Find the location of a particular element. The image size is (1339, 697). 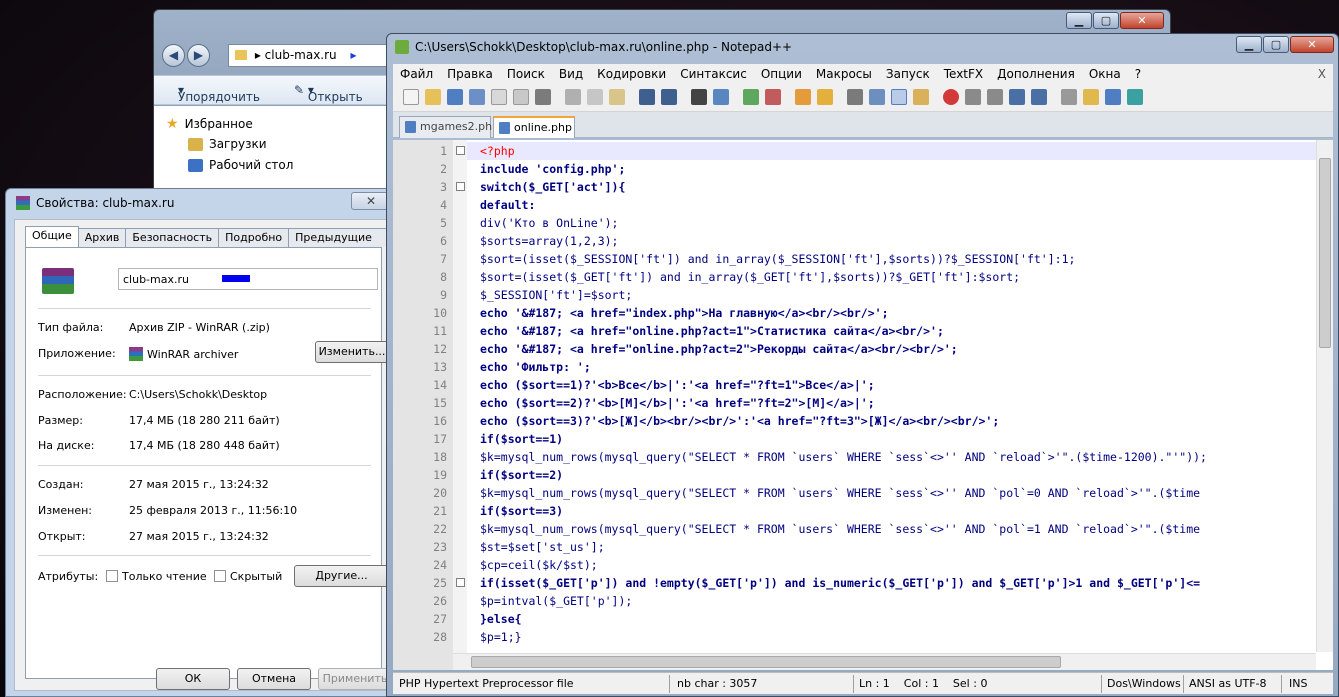

paste-icon is located at coordinates (617, 97).